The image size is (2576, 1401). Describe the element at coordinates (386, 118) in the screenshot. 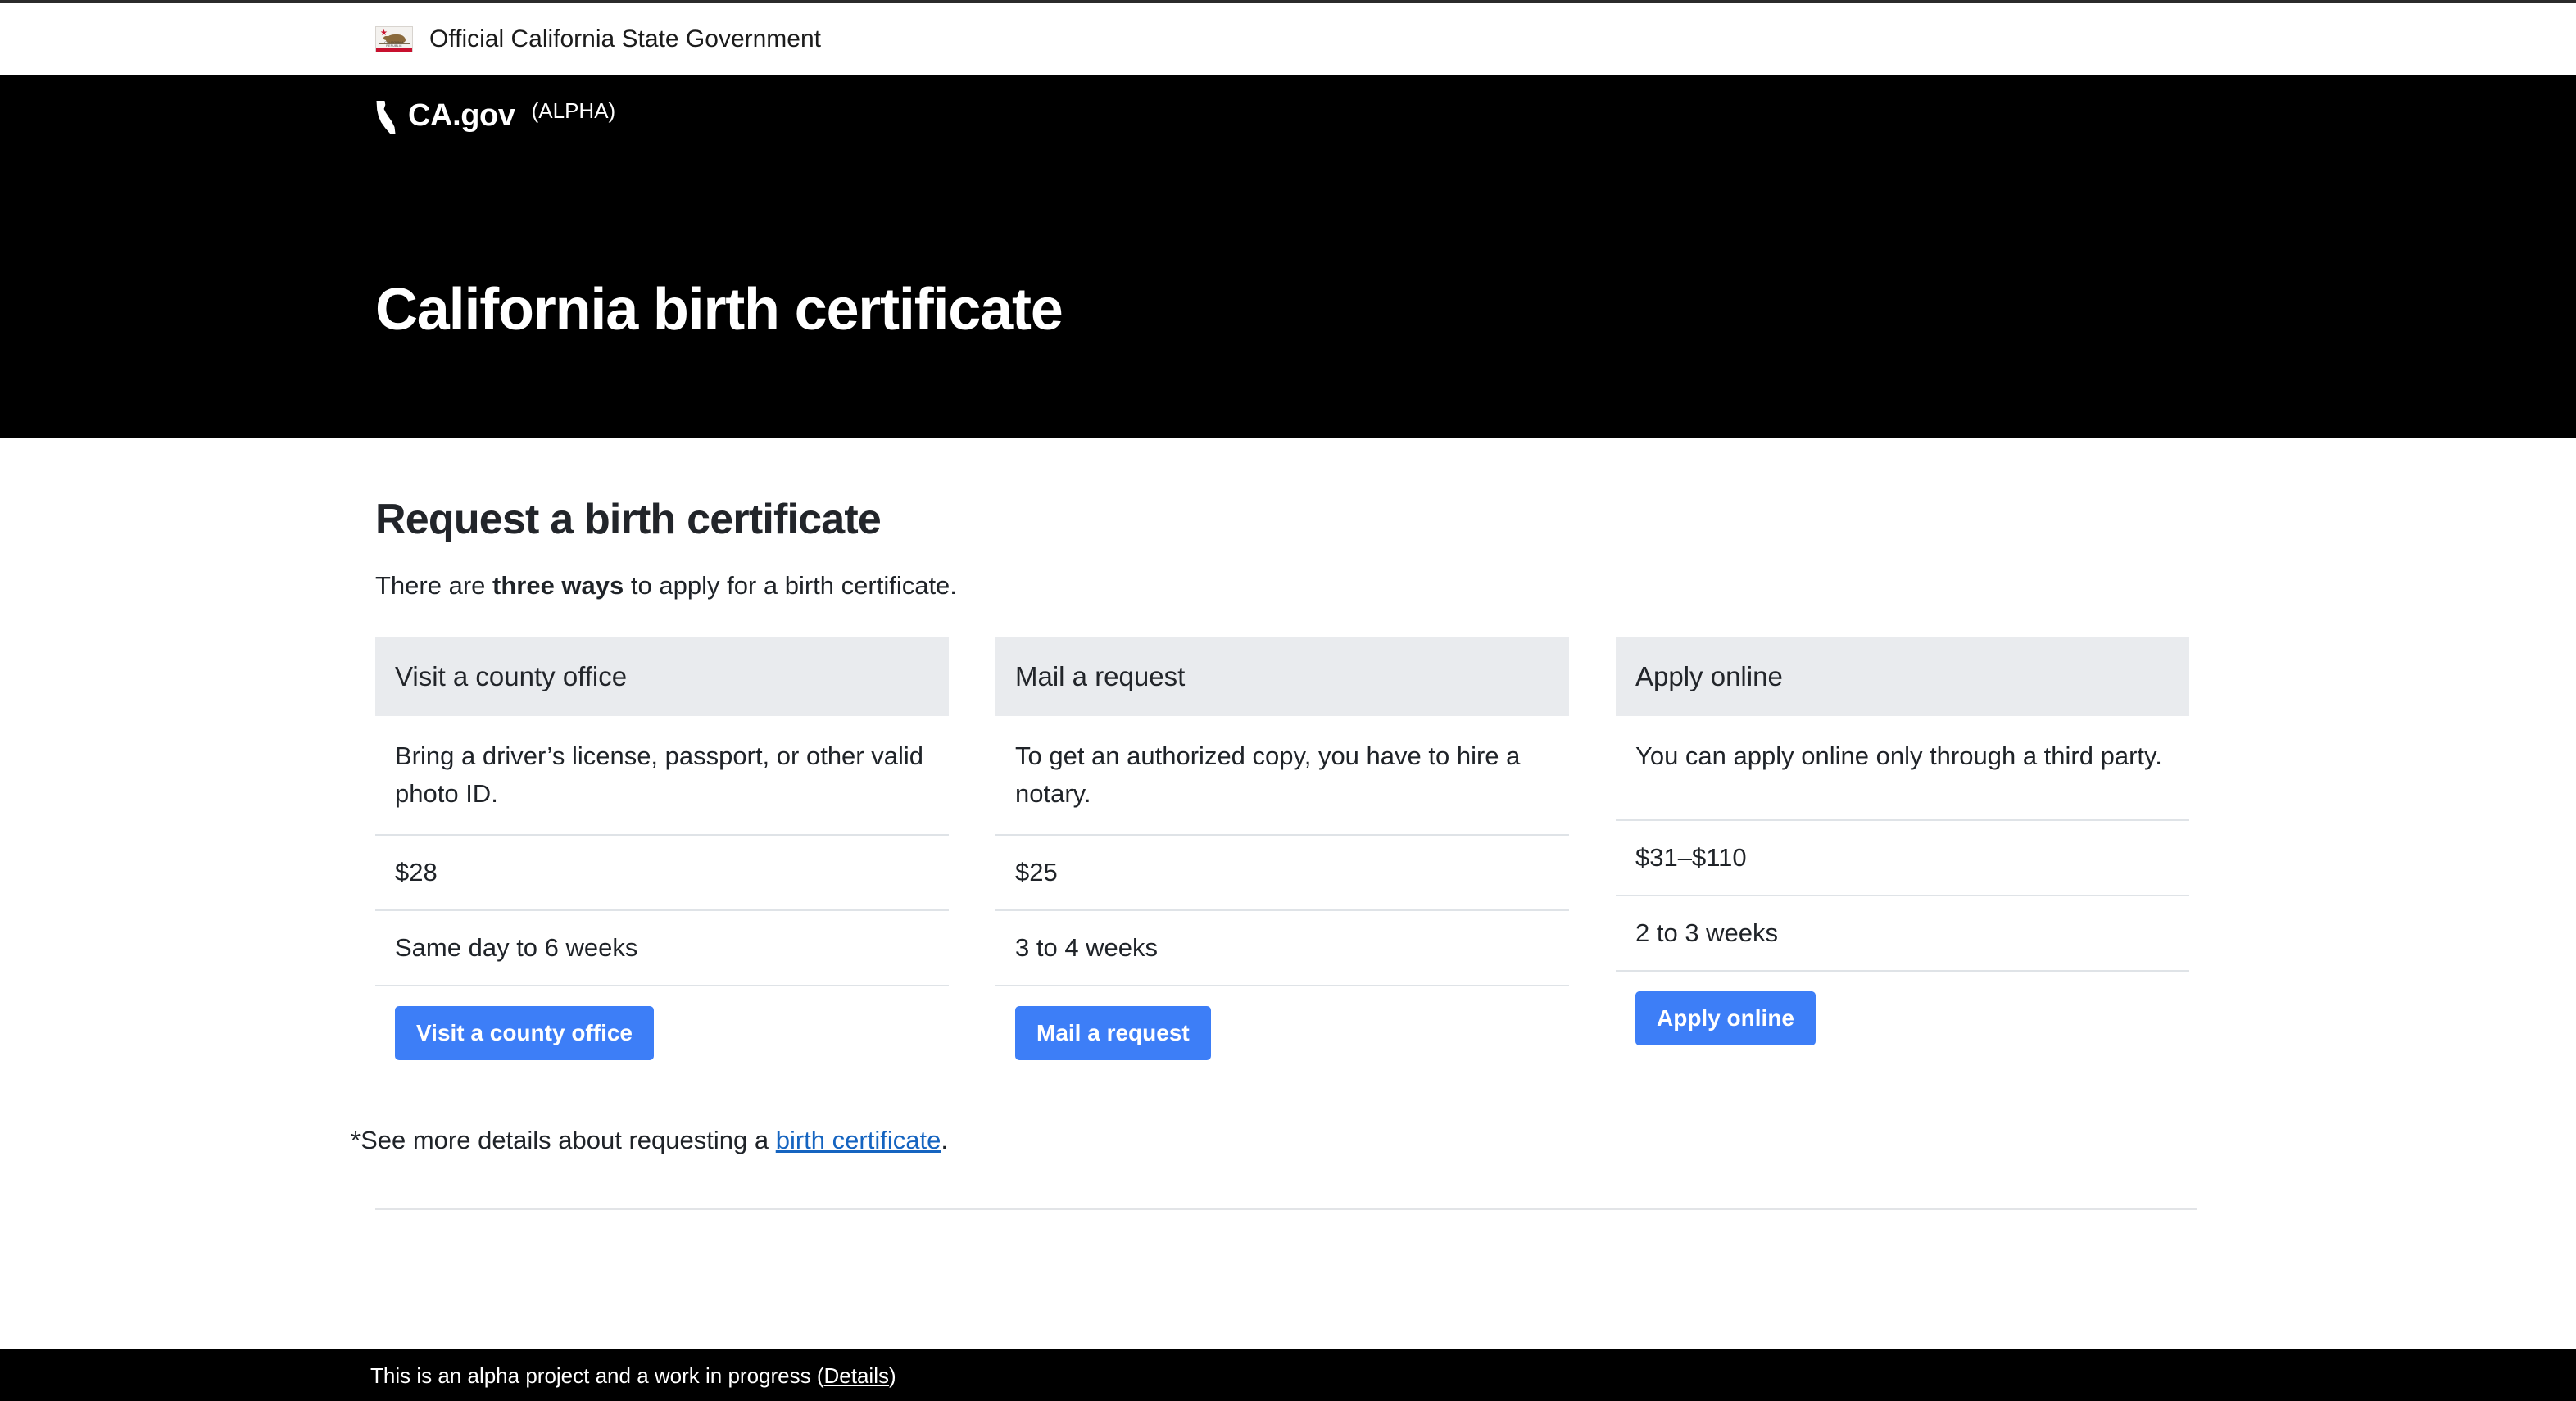

I see `california-outline-icon` at that location.